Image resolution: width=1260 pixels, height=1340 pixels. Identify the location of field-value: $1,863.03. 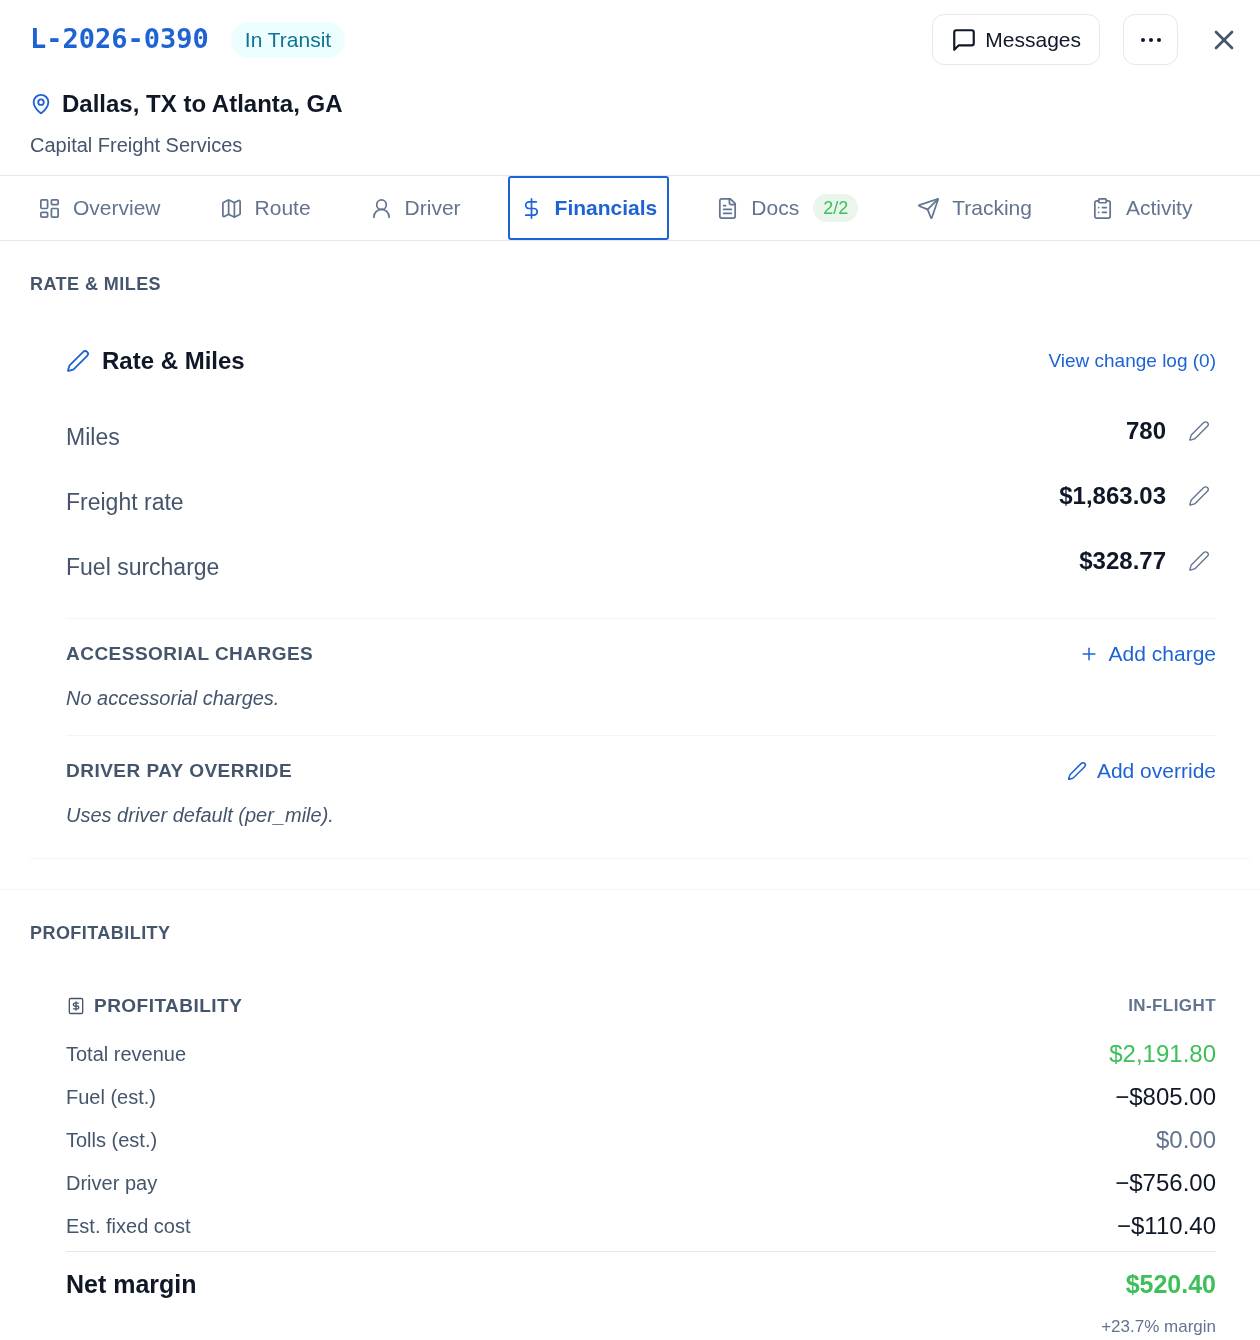
(1112, 495).